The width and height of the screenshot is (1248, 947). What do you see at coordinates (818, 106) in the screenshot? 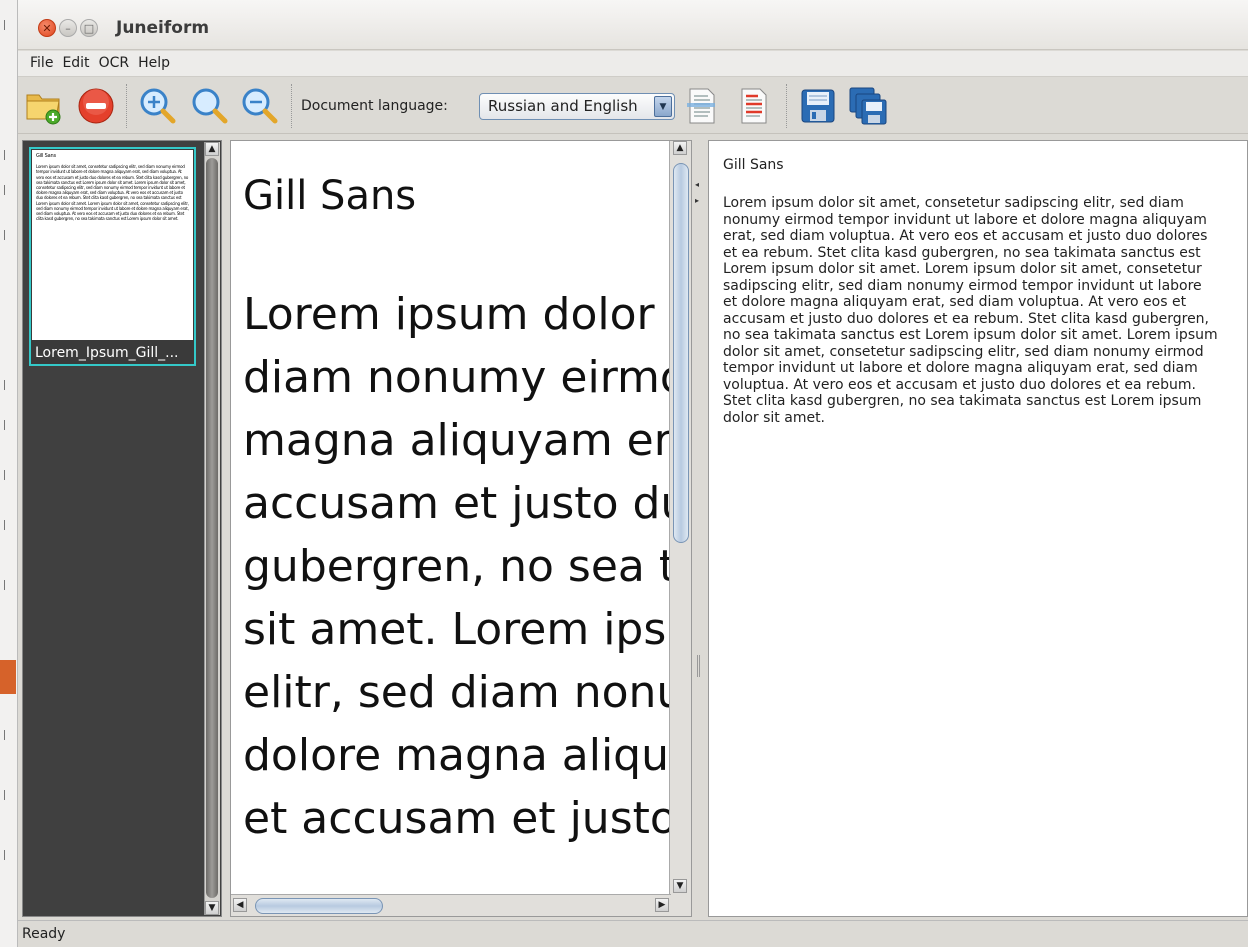
I see `save-icon` at bounding box center [818, 106].